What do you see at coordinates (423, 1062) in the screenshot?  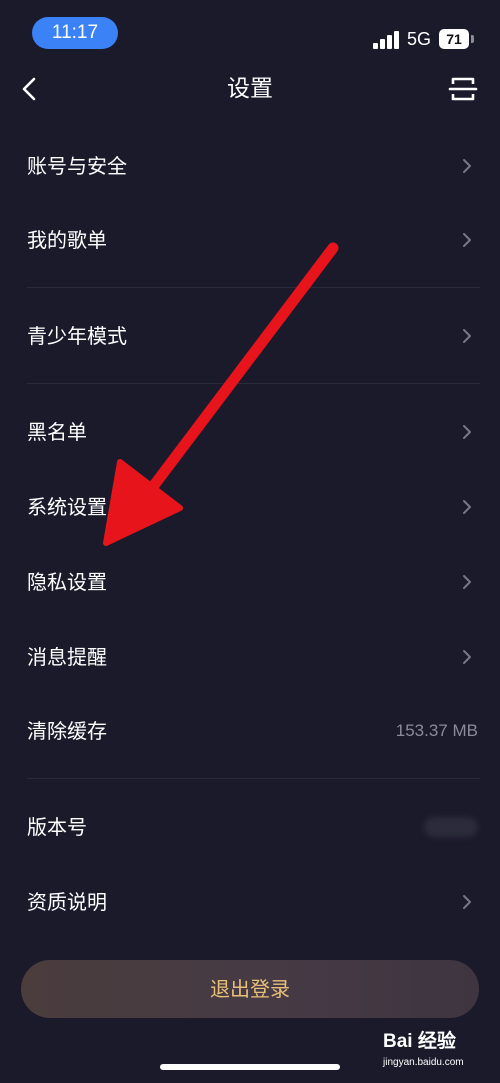 I see `watermark-url: jingyan.baidu.com` at bounding box center [423, 1062].